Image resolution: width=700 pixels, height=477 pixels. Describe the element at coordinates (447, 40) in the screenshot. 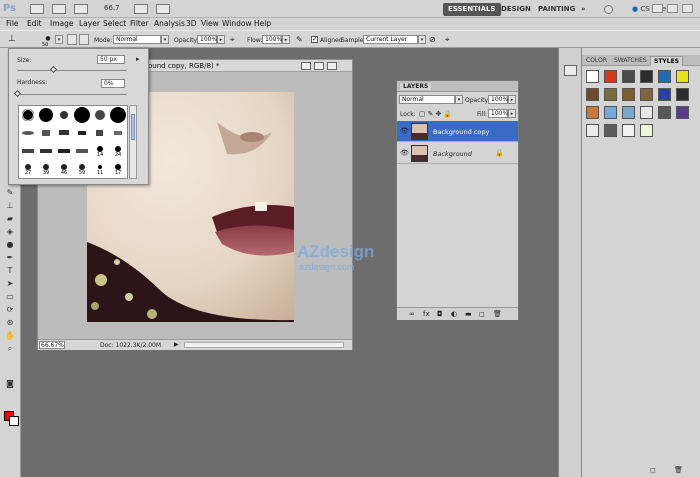

I see `pressure-size-icon: ⌖` at that location.